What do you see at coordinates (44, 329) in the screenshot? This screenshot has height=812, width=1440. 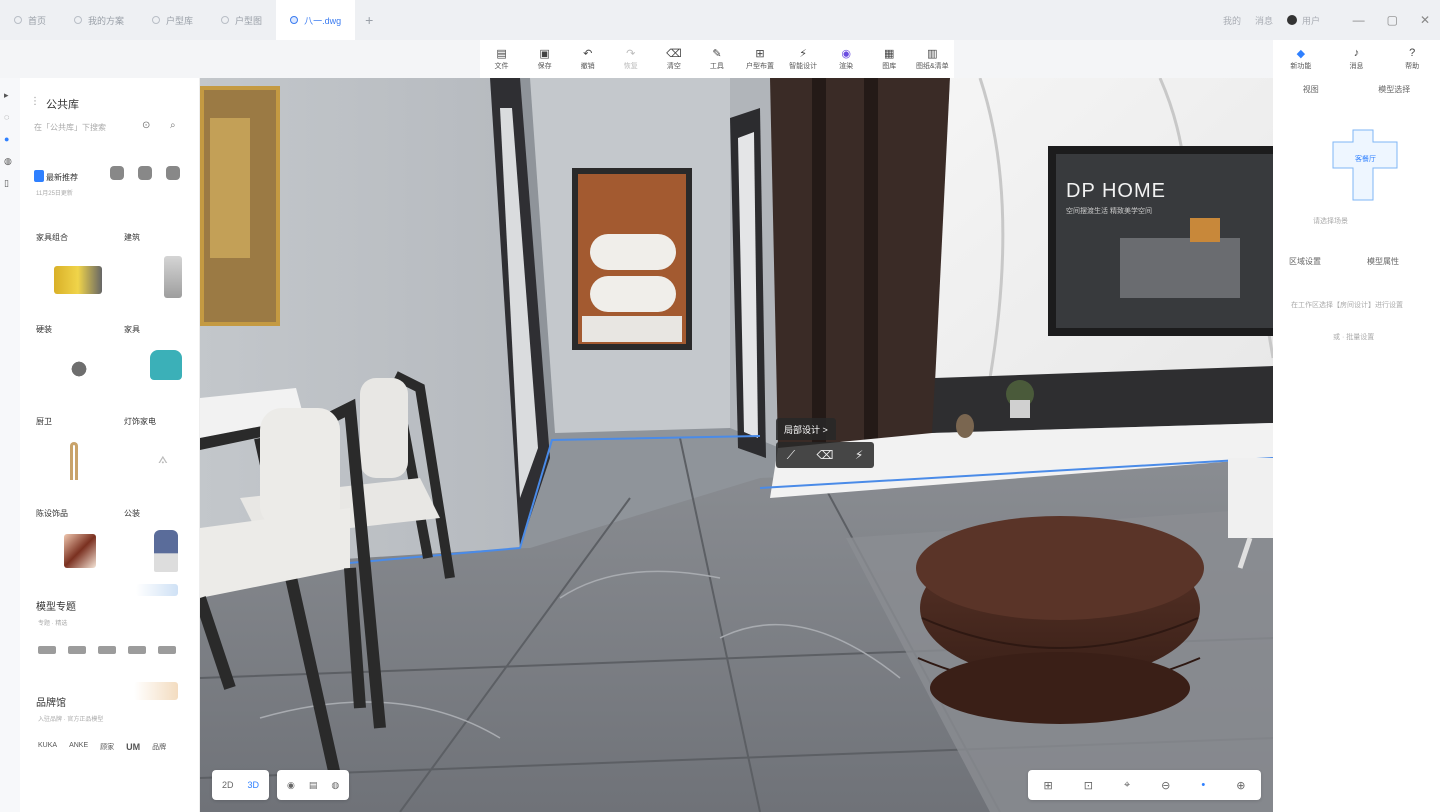 I see `section-hardscape: 硬装` at bounding box center [44, 329].